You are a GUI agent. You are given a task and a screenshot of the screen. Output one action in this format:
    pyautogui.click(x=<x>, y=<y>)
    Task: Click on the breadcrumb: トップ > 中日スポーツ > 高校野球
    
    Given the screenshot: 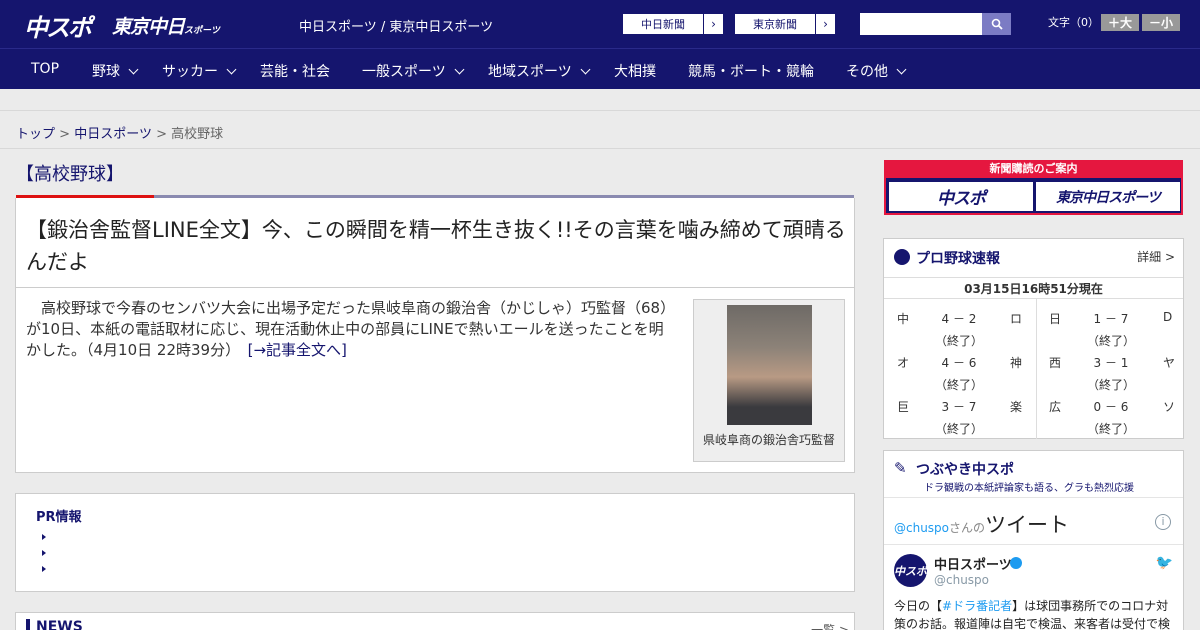 What is the action you would take?
    pyautogui.click(x=119, y=132)
    